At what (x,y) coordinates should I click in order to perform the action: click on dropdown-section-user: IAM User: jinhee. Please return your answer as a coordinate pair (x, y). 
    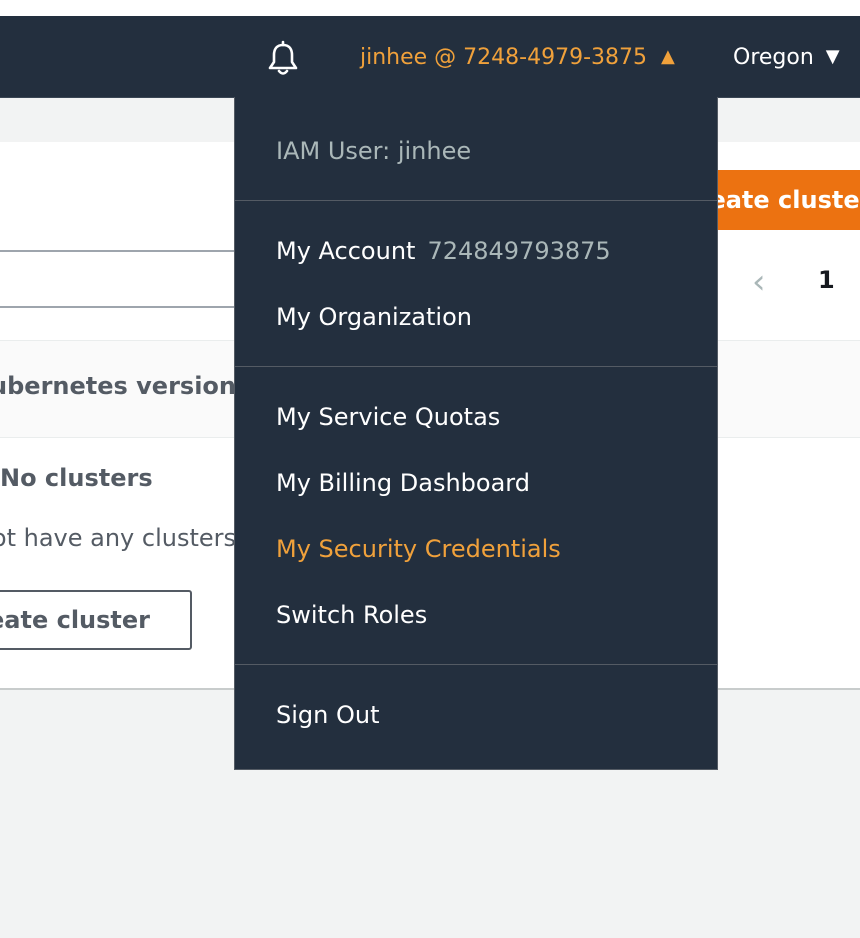
    Looking at the image, I should click on (476, 149).